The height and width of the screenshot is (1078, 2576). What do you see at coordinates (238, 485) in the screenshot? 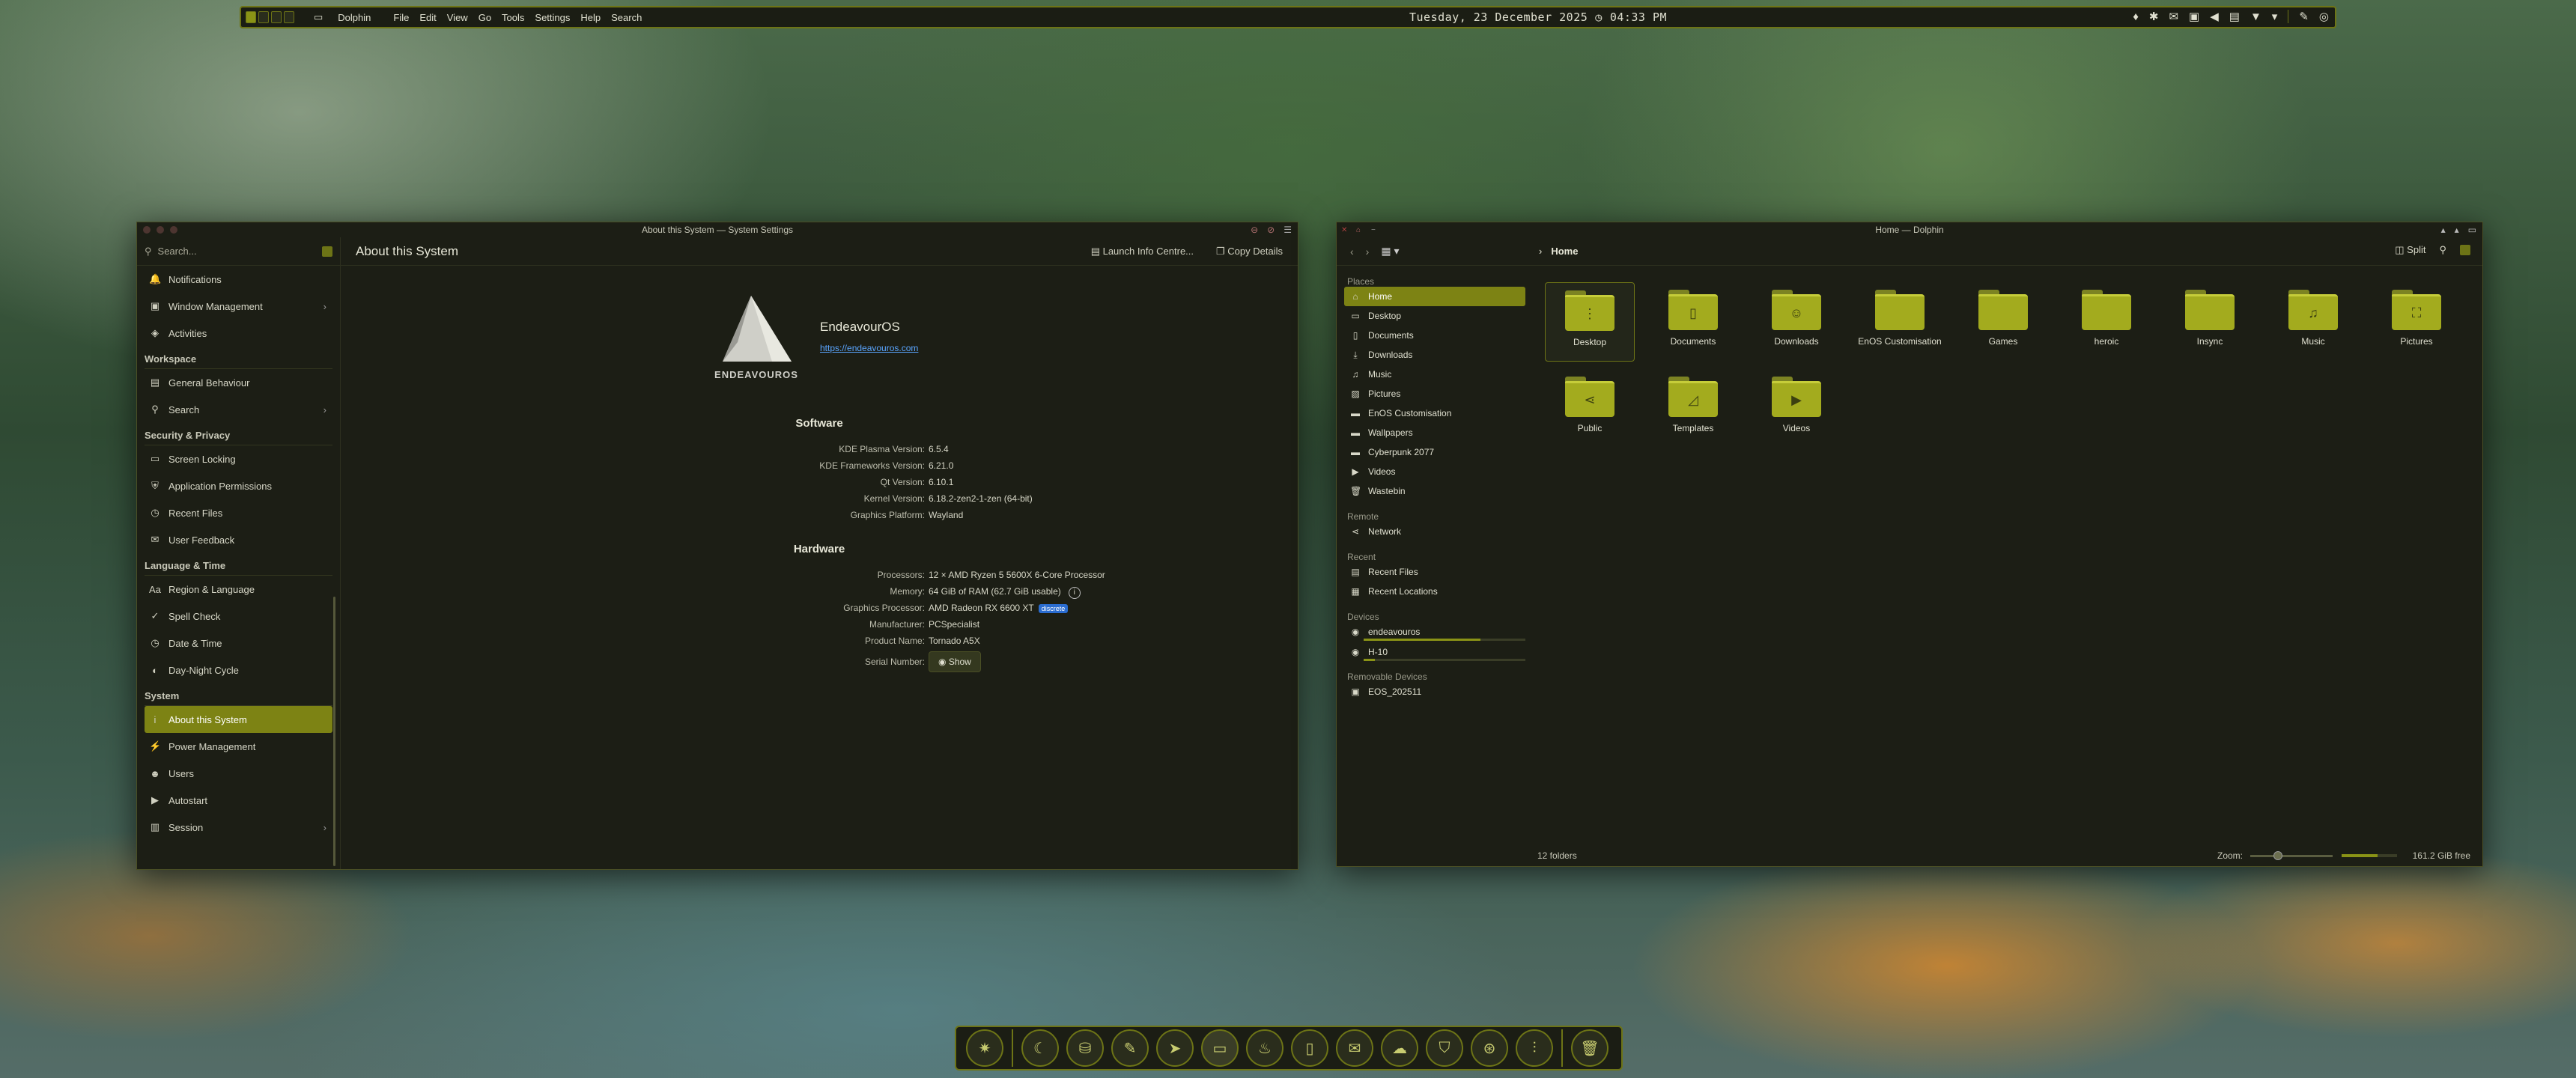
I see `sidebar-item-application-permissions: ⛨ Application Permissions` at bounding box center [238, 485].